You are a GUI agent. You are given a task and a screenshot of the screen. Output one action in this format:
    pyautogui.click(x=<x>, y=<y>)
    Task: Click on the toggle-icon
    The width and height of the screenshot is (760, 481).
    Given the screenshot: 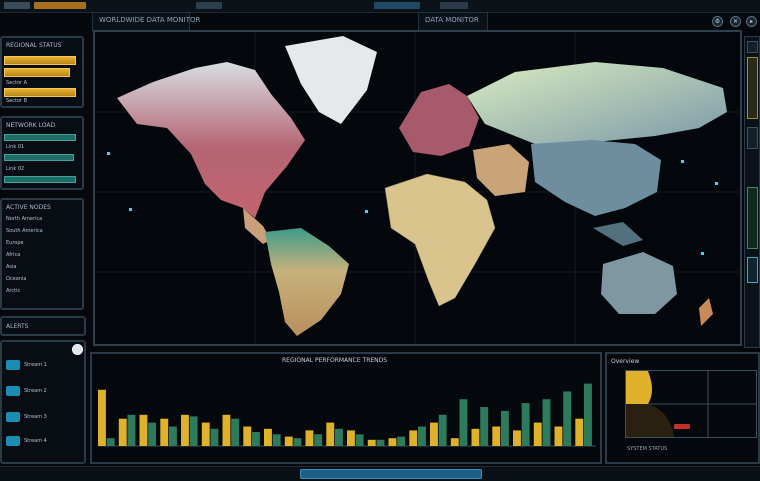 What is the action you would take?
    pyautogui.click(x=77, y=349)
    